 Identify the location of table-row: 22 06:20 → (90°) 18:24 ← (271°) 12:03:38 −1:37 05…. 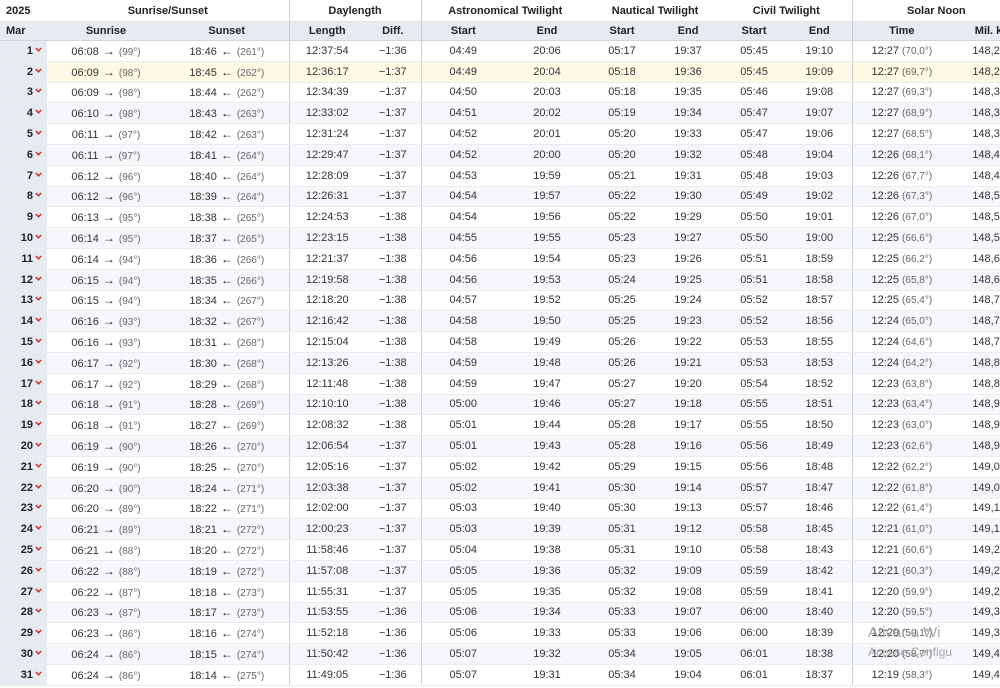
(500, 488).